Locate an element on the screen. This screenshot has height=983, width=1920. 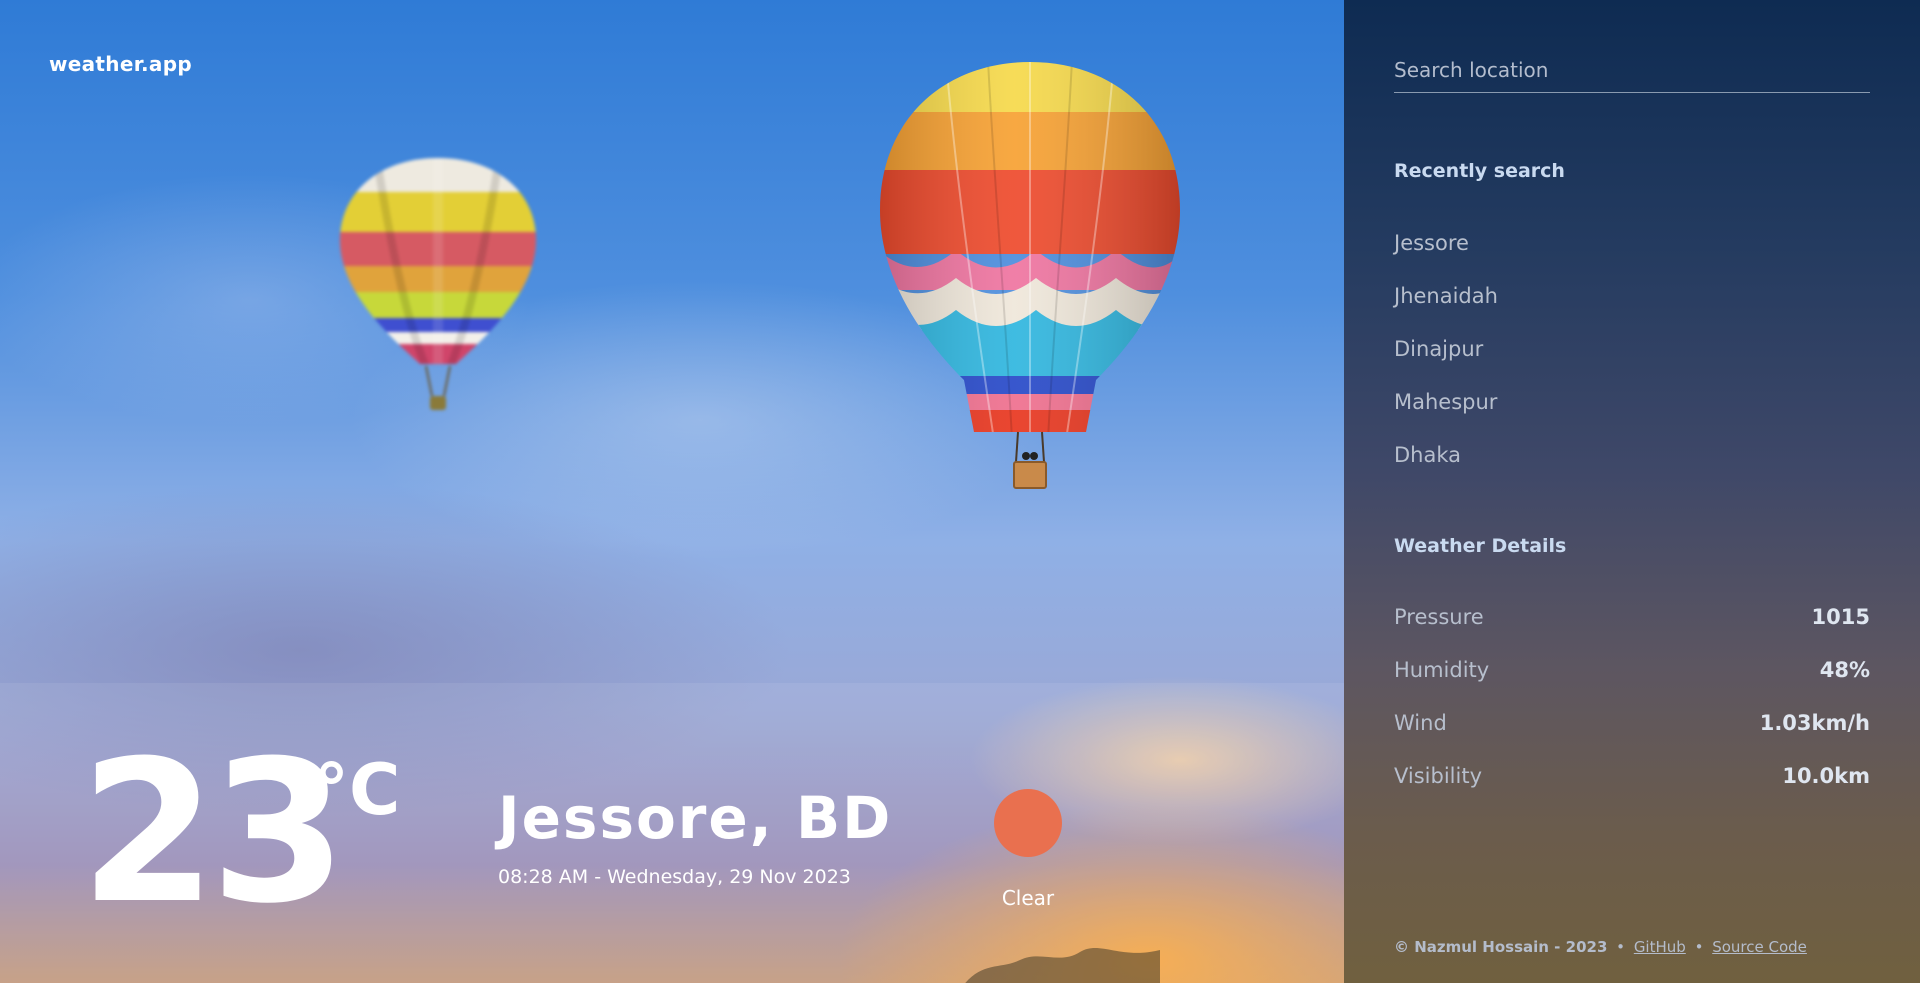
recent-item-jhenaidah: Jhenaidah is located at coordinates (1446, 304).